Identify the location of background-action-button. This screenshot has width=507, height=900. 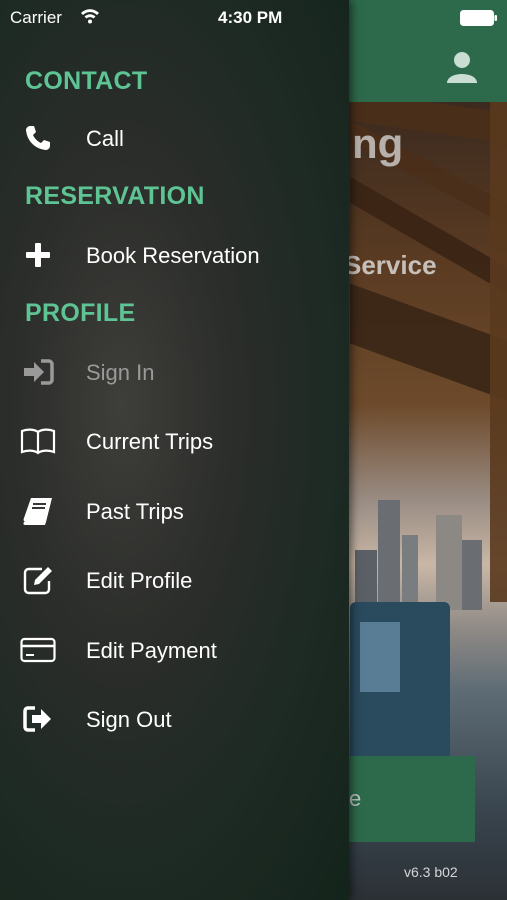
(412, 799).